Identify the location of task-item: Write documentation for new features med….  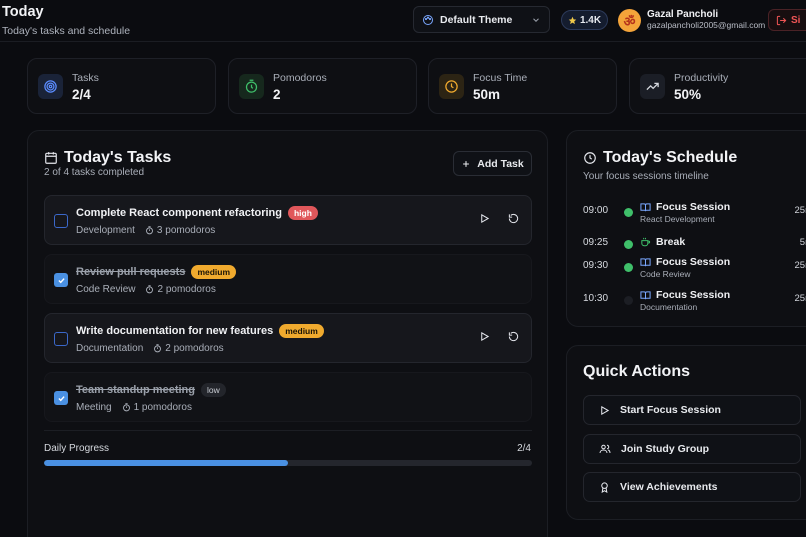
(288, 338).